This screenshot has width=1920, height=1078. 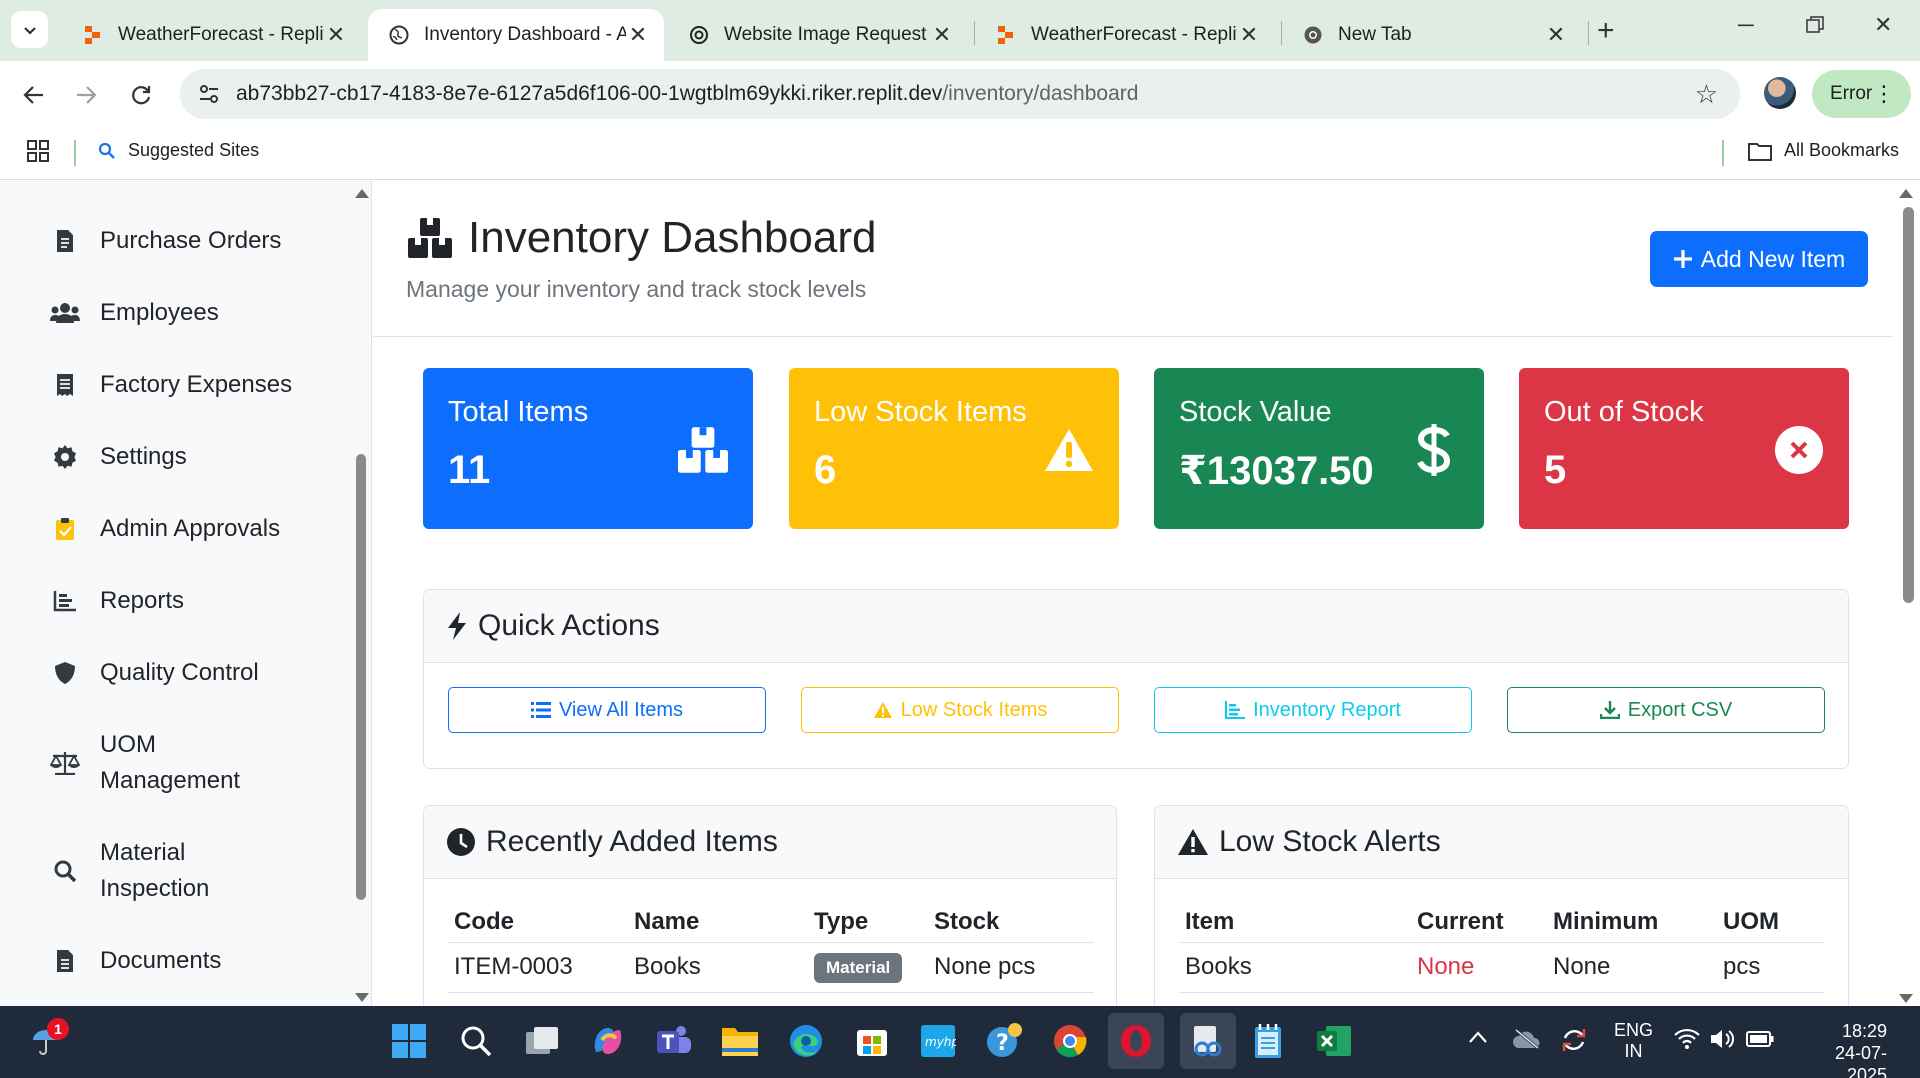 What do you see at coordinates (1723, 153) in the screenshot?
I see `bookmark-separator` at bounding box center [1723, 153].